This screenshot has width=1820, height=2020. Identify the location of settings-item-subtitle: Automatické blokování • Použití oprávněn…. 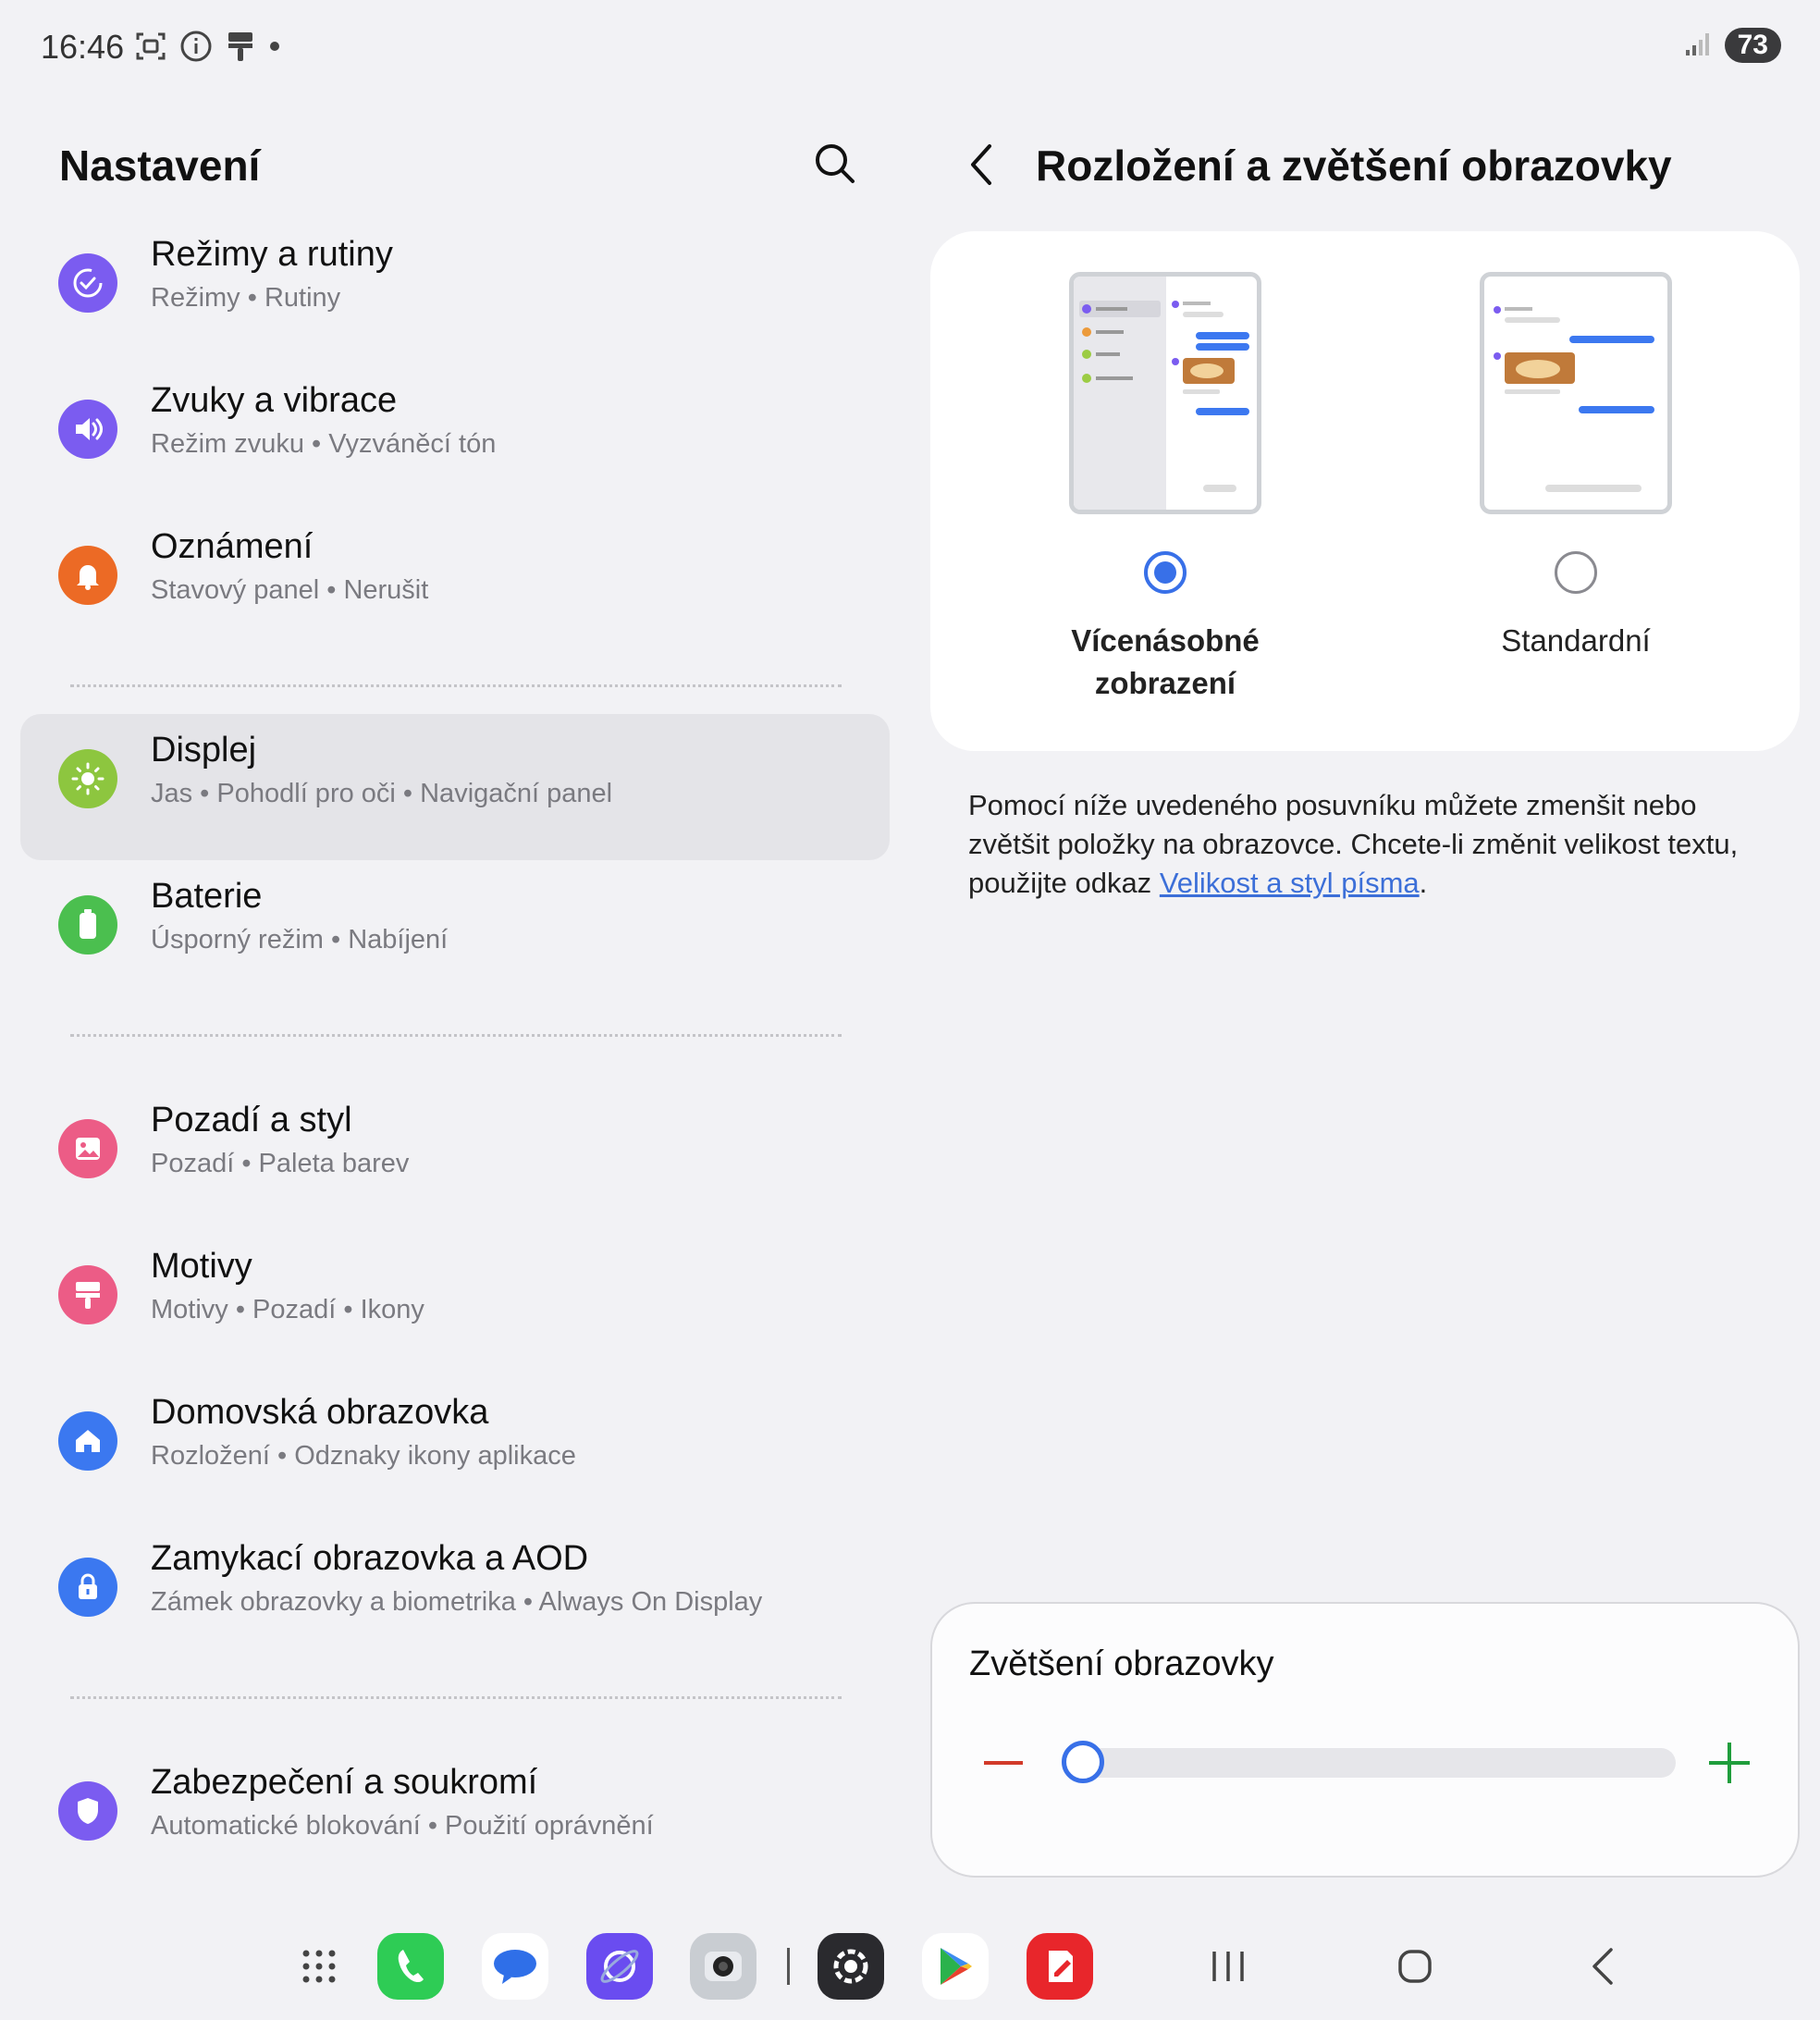
(402, 1826).